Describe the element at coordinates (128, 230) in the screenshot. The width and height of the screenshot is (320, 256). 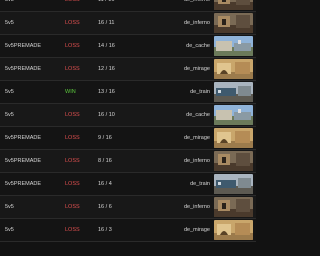
I see `match-row: 5v5 LOSS 16 / 3 de_mirage` at that location.